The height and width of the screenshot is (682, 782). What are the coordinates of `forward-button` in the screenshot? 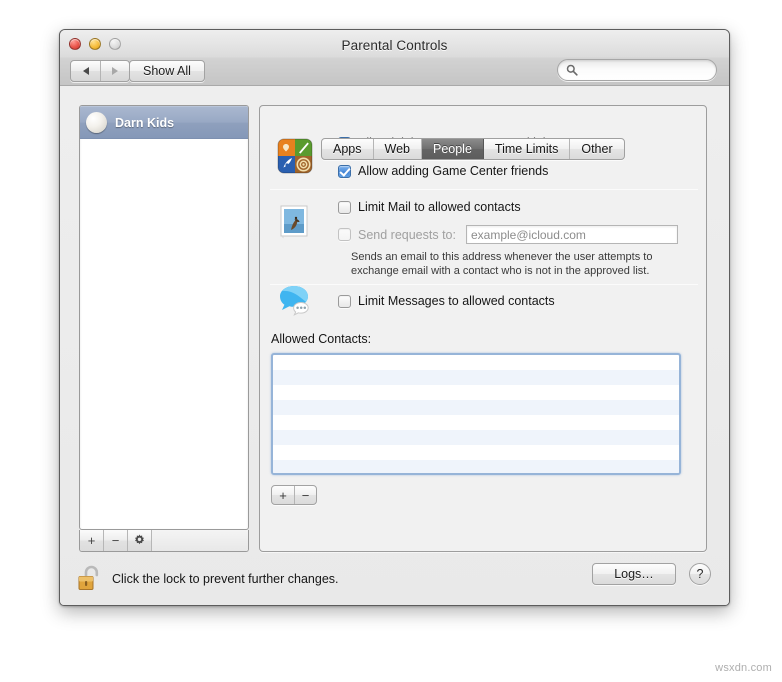 It's located at (114, 71).